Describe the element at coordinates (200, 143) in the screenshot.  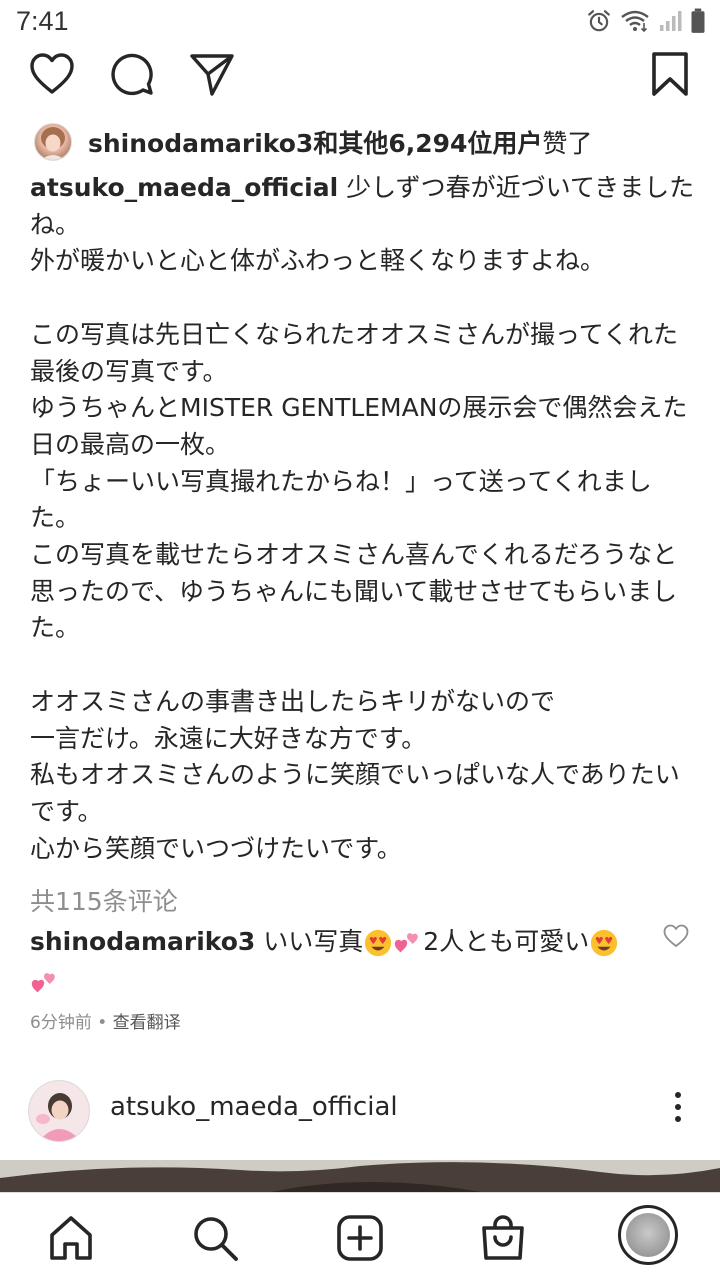
I see `liker-username: shinodamariko3` at that location.